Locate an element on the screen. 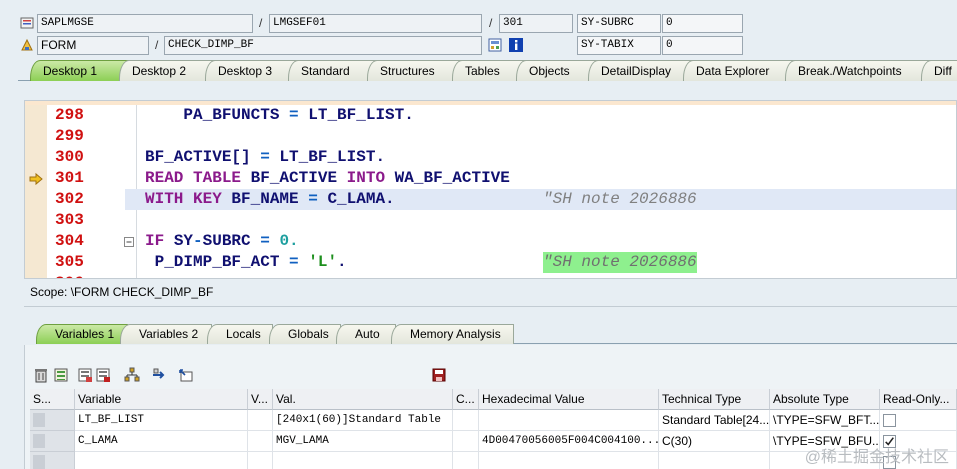  read-only-checkbox is located at coordinates (889, 420).